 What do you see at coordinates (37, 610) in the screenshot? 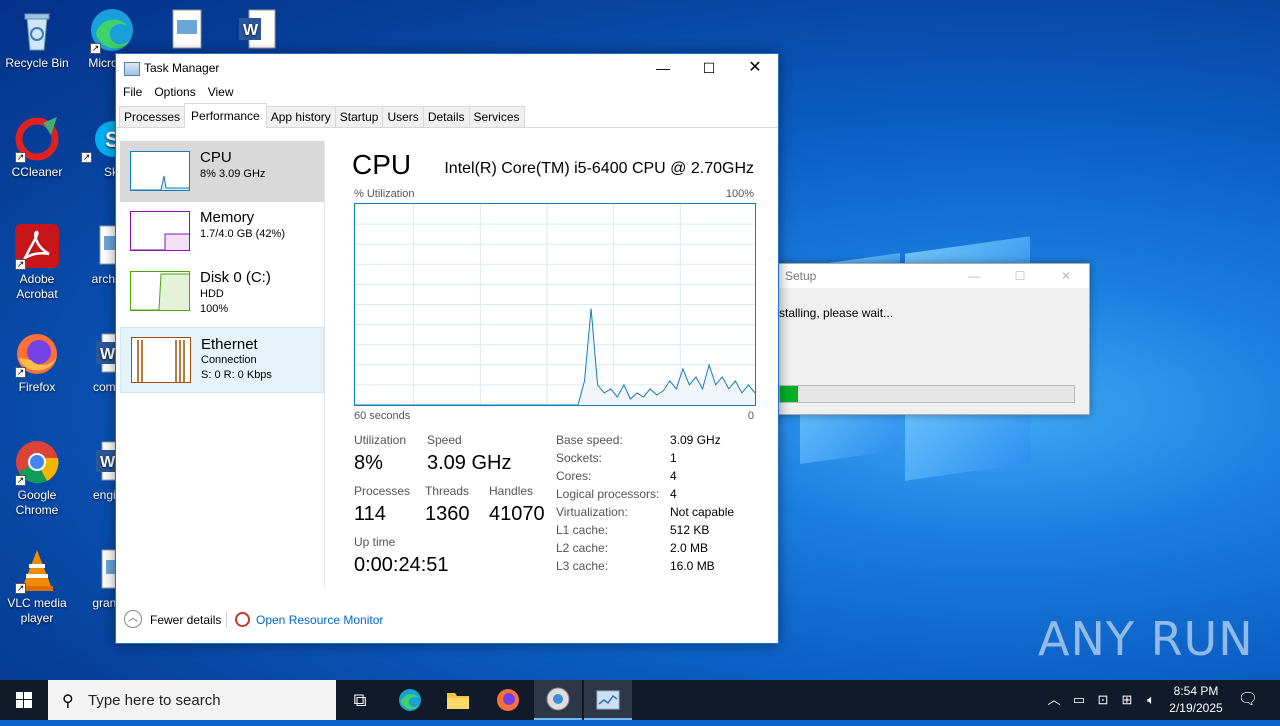
I see `desktop-icon-label: VLC media player` at bounding box center [37, 610].